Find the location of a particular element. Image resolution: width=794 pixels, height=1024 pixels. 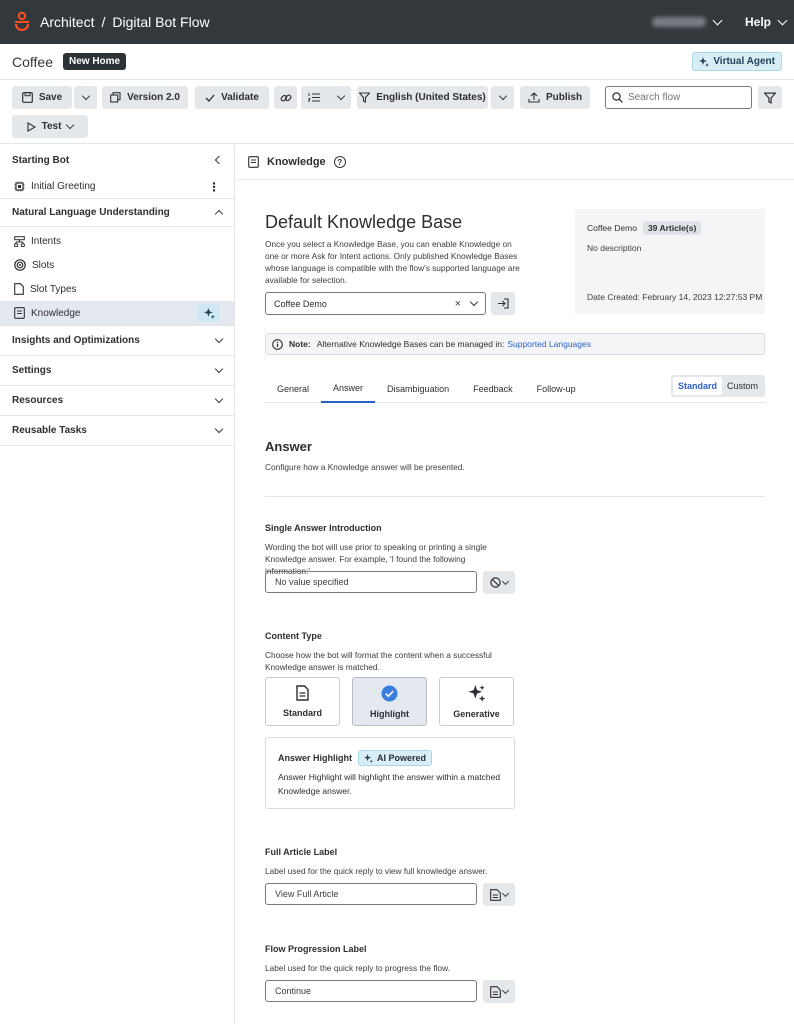

starting-bot-label: Starting Bot is located at coordinates (41, 160).